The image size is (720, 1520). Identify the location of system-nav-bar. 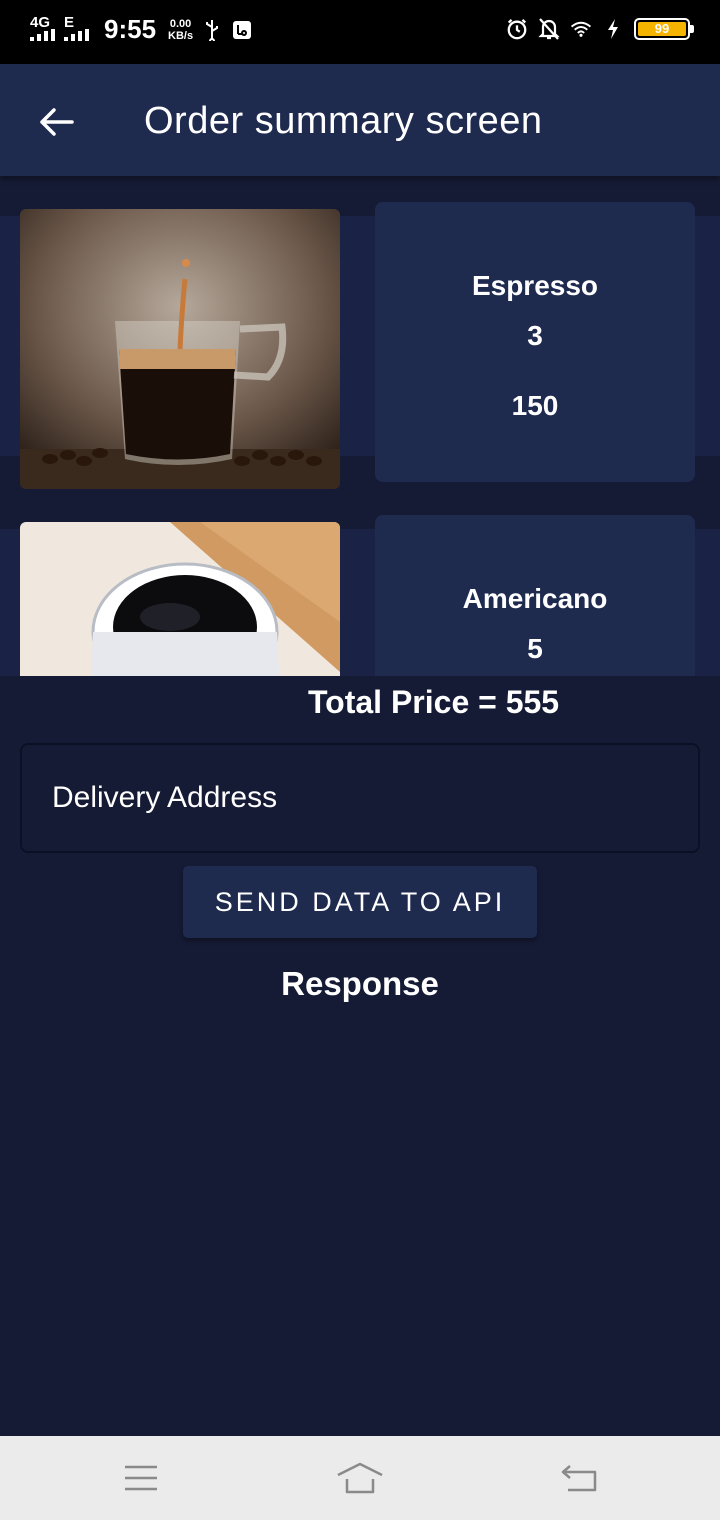
(360, 1478).